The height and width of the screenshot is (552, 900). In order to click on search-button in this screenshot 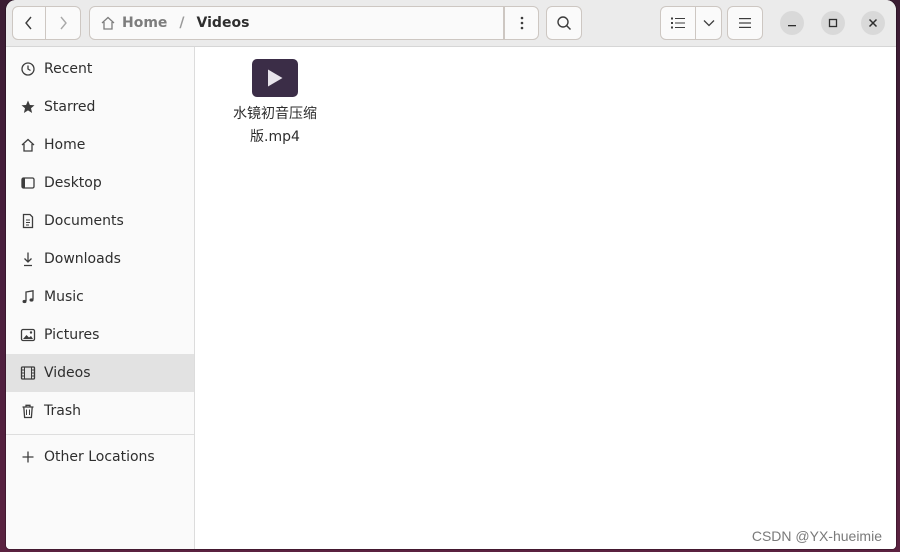, I will do `click(564, 23)`.